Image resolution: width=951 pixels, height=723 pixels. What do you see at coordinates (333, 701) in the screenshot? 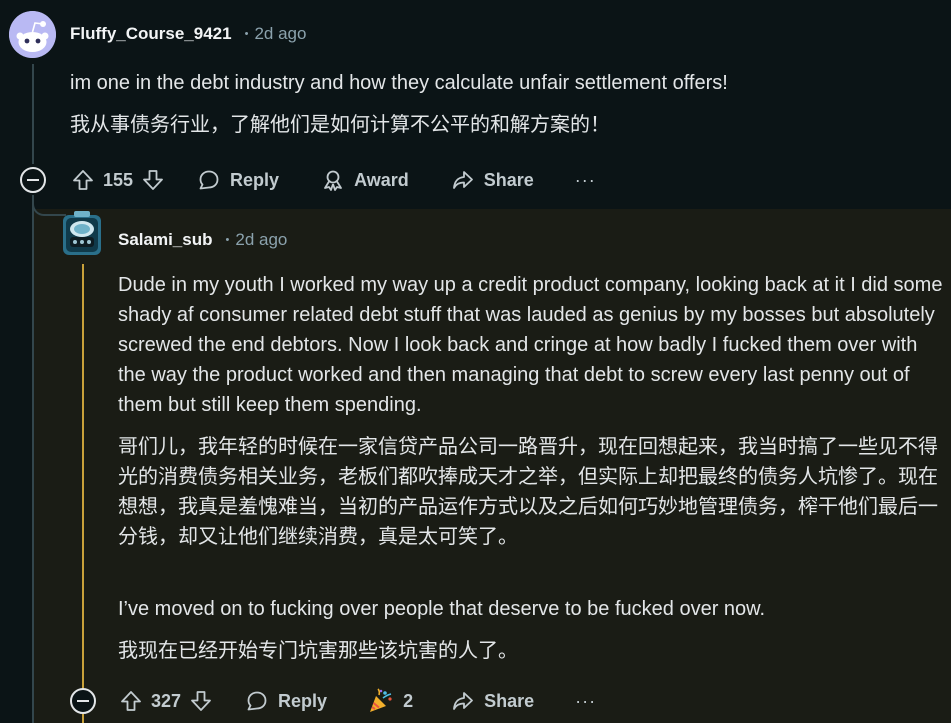
I see `comment-action-bar: 327 Reply 2 Share ···` at bounding box center [333, 701].